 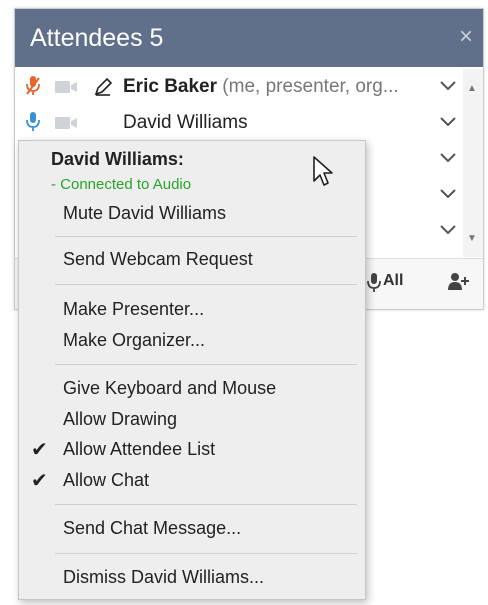 I want to click on allow-drawing-item: Allow Drawing, so click(x=120, y=419).